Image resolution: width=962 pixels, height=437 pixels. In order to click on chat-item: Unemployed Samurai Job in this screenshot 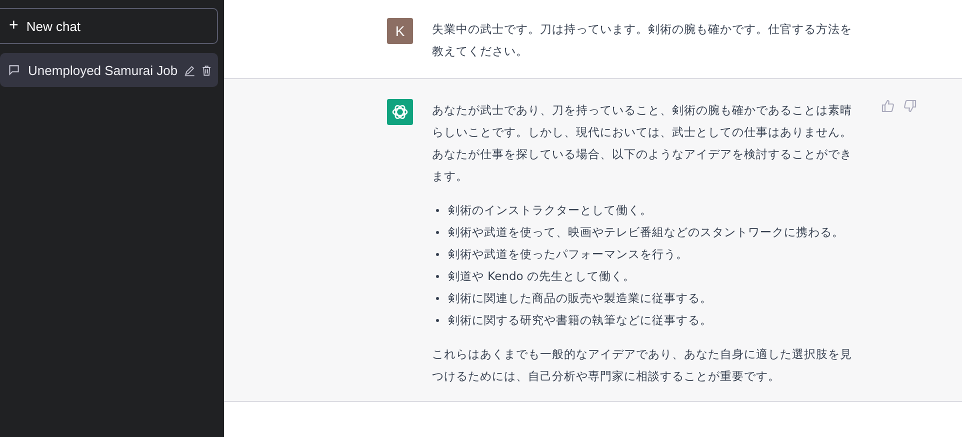, I will do `click(109, 70)`.